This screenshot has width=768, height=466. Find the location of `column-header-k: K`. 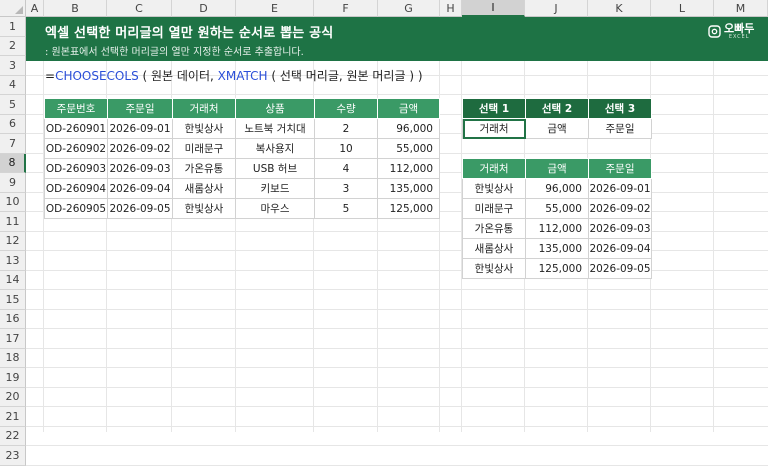

column-header-k: K is located at coordinates (619, 8).